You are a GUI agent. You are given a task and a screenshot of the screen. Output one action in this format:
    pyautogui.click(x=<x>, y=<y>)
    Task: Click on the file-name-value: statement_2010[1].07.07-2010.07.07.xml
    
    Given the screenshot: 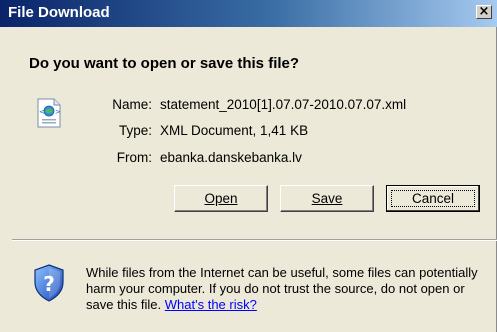 What is the action you would take?
    pyautogui.click(x=283, y=104)
    